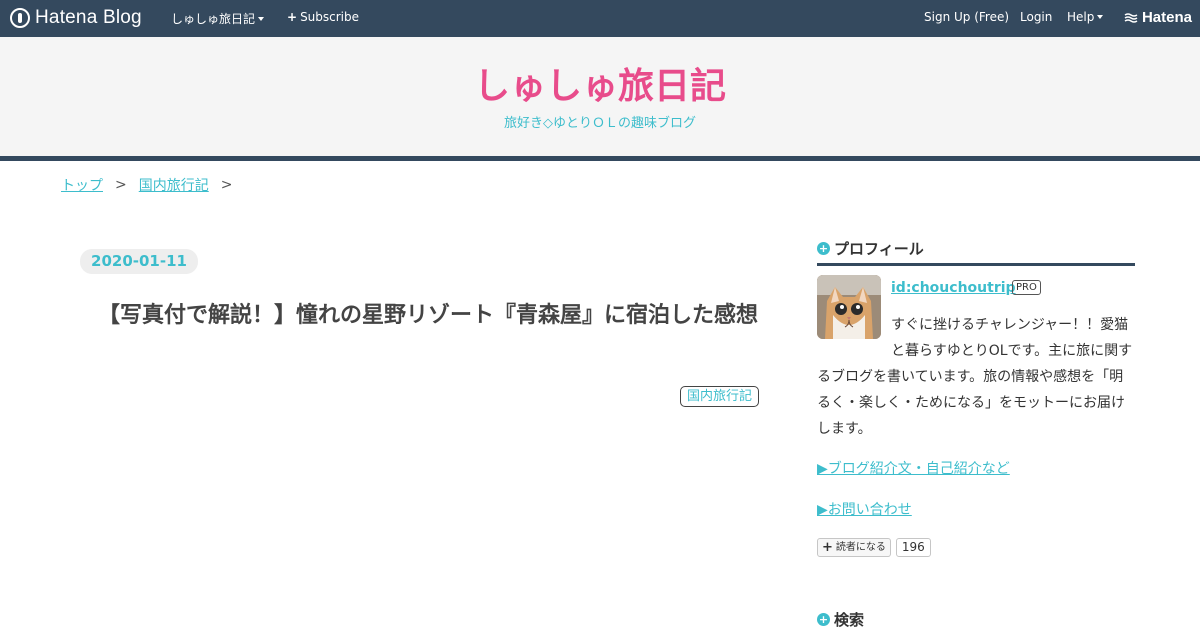 This screenshot has width=1200, height=630. I want to click on search-heading-label: 検索, so click(849, 620).